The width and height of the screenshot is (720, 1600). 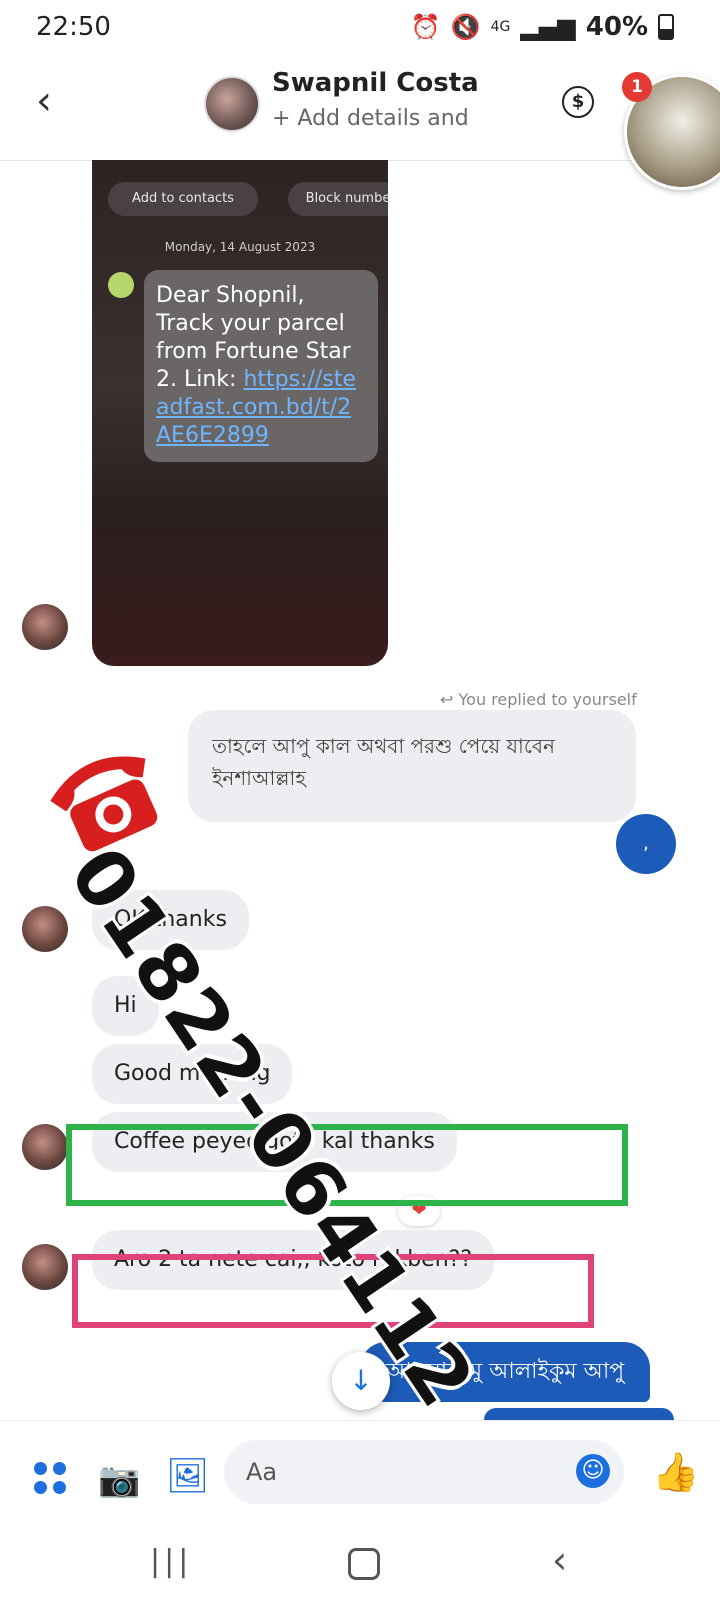 I want to click on system-back-button: ‹, so click(x=559, y=1560).